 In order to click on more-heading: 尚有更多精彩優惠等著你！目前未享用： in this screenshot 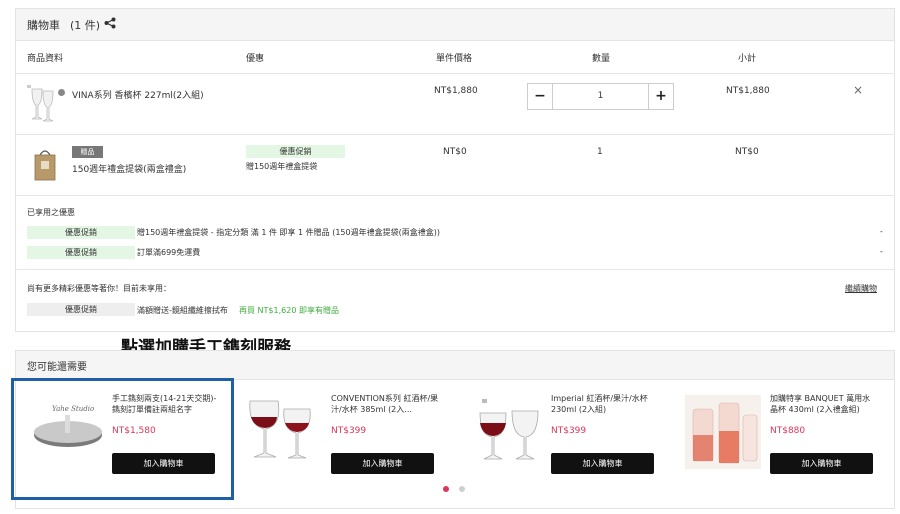, I will do `click(99, 288)`.